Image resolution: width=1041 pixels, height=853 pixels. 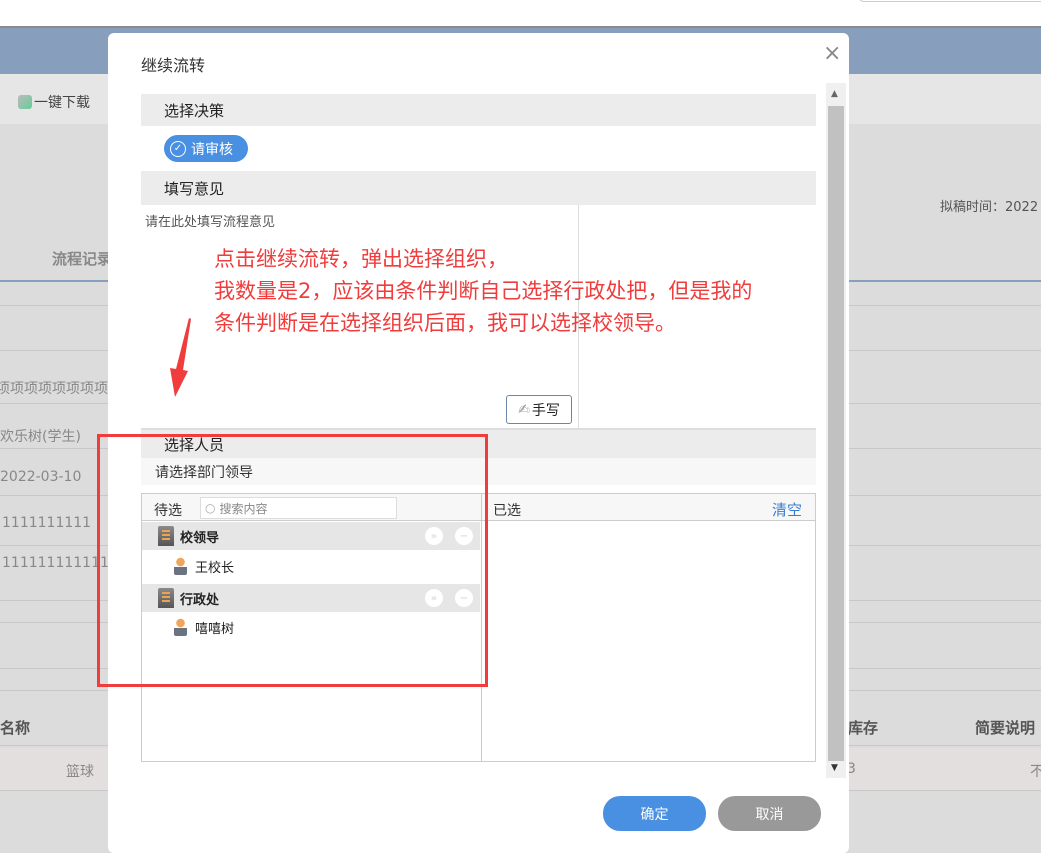 I want to click on check-circle-icon: ✓, so click(x=178, y=148).